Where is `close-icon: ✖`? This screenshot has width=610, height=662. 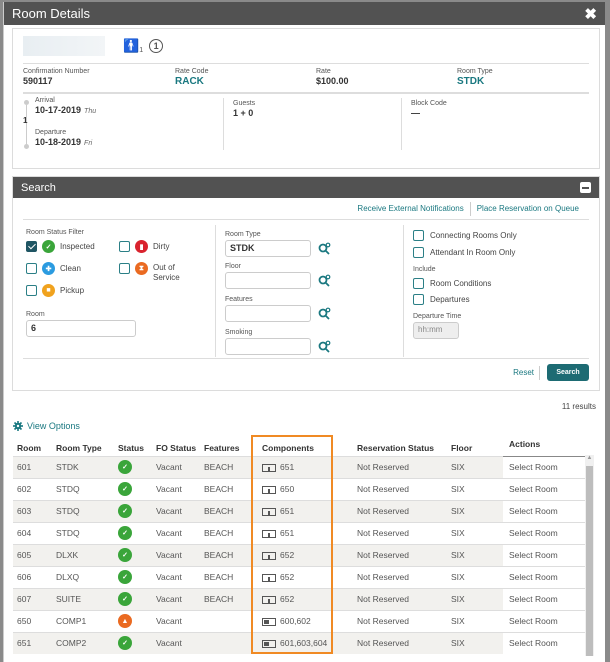 close-icon: ✖ is located at coordinates (590, 14).